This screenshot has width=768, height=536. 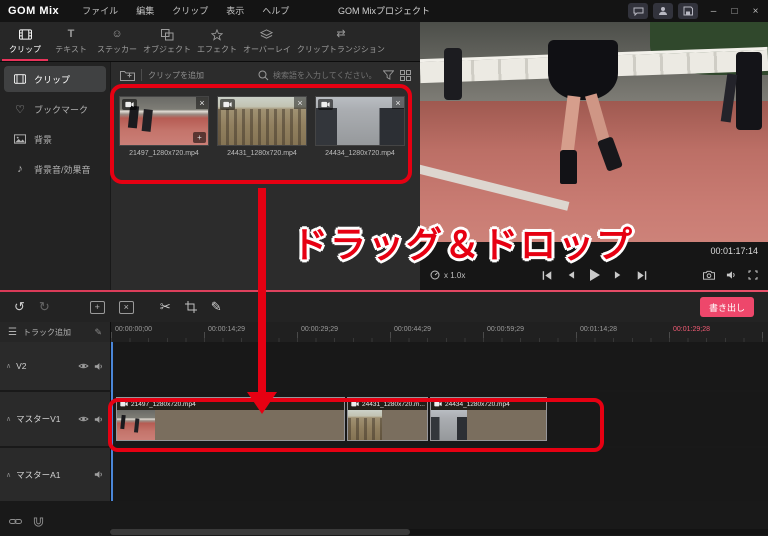 What do you see at coordinates (19, 307) in the screenshot?
I see `undo-icon: ↺` at bounding box center [19, 307].